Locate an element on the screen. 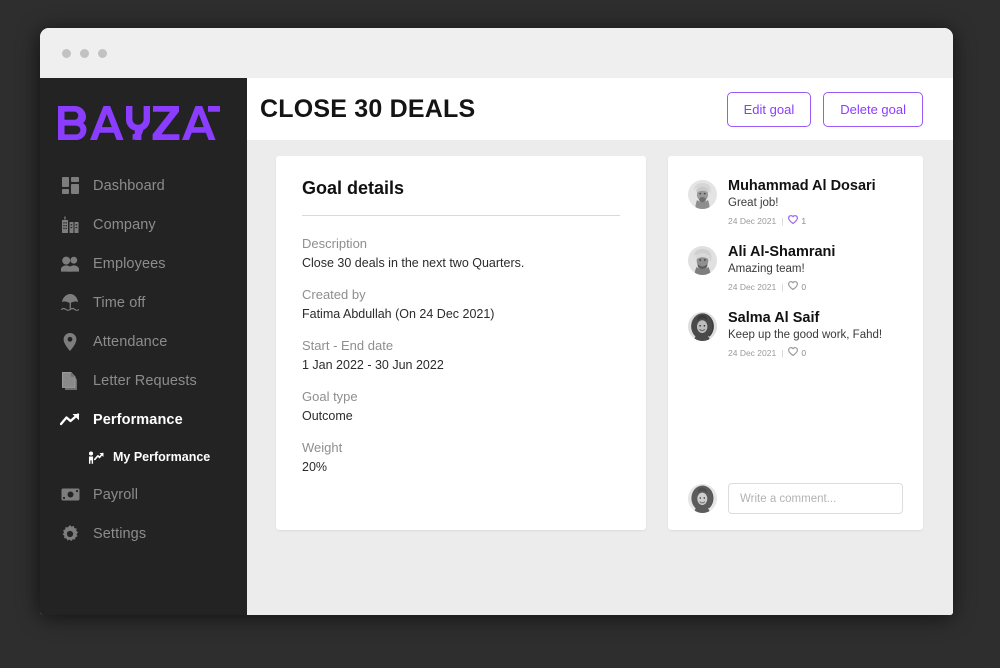 The height and width of the screenshot is (668, 1000). sidebar-item-time-off: Time off is located at coordinates (143, 302).